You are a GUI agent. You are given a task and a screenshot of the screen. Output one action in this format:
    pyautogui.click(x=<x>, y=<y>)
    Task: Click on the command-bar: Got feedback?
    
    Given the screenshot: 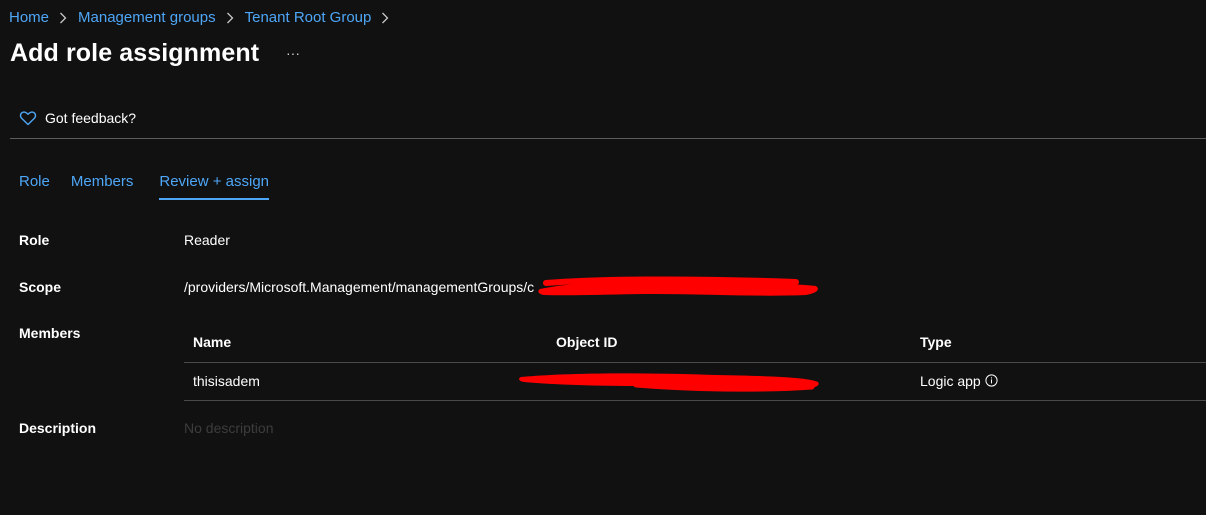 What is the action you would take?
    pyautogui.click(x=608, y=118)
    